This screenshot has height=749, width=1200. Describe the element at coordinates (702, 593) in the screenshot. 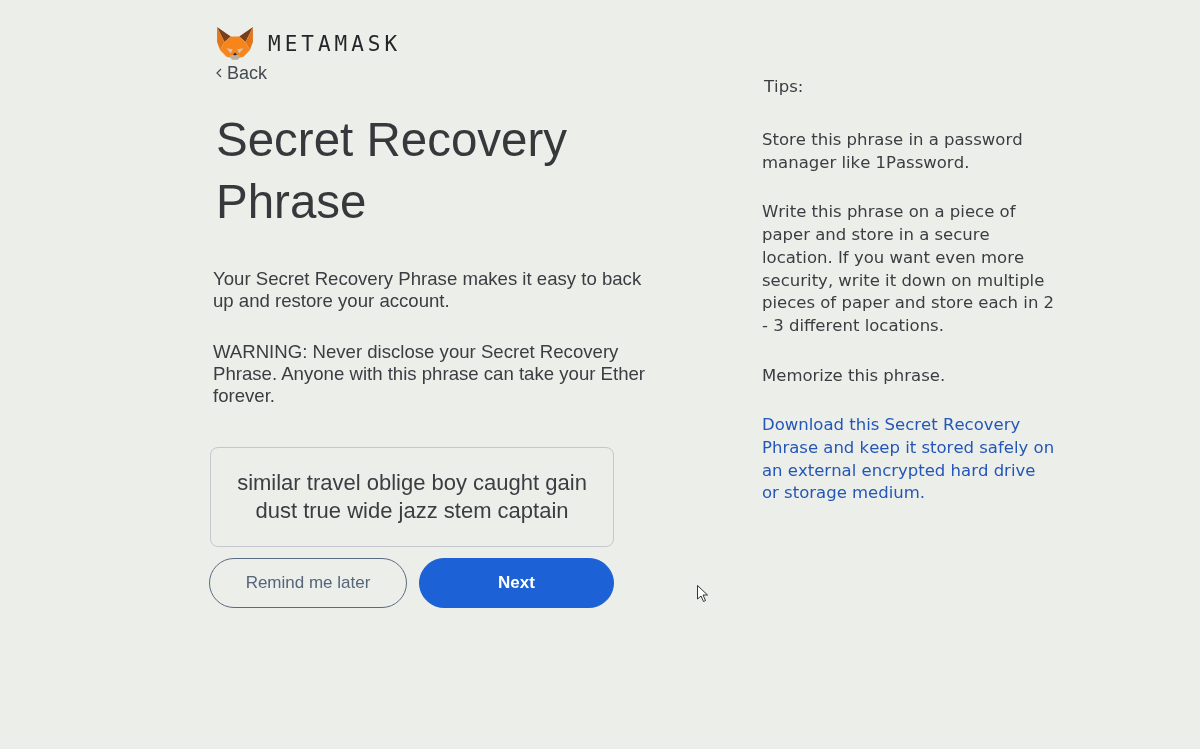

I see `mouse-cursor-icon` at that location.